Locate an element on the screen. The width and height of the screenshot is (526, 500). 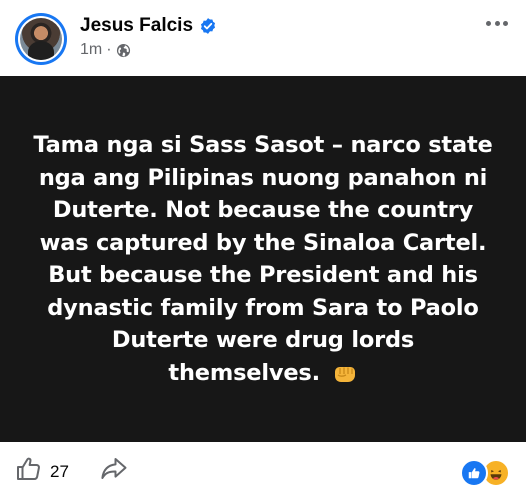
author-row: Jesus Falcis is located at coordinates (148, 26).